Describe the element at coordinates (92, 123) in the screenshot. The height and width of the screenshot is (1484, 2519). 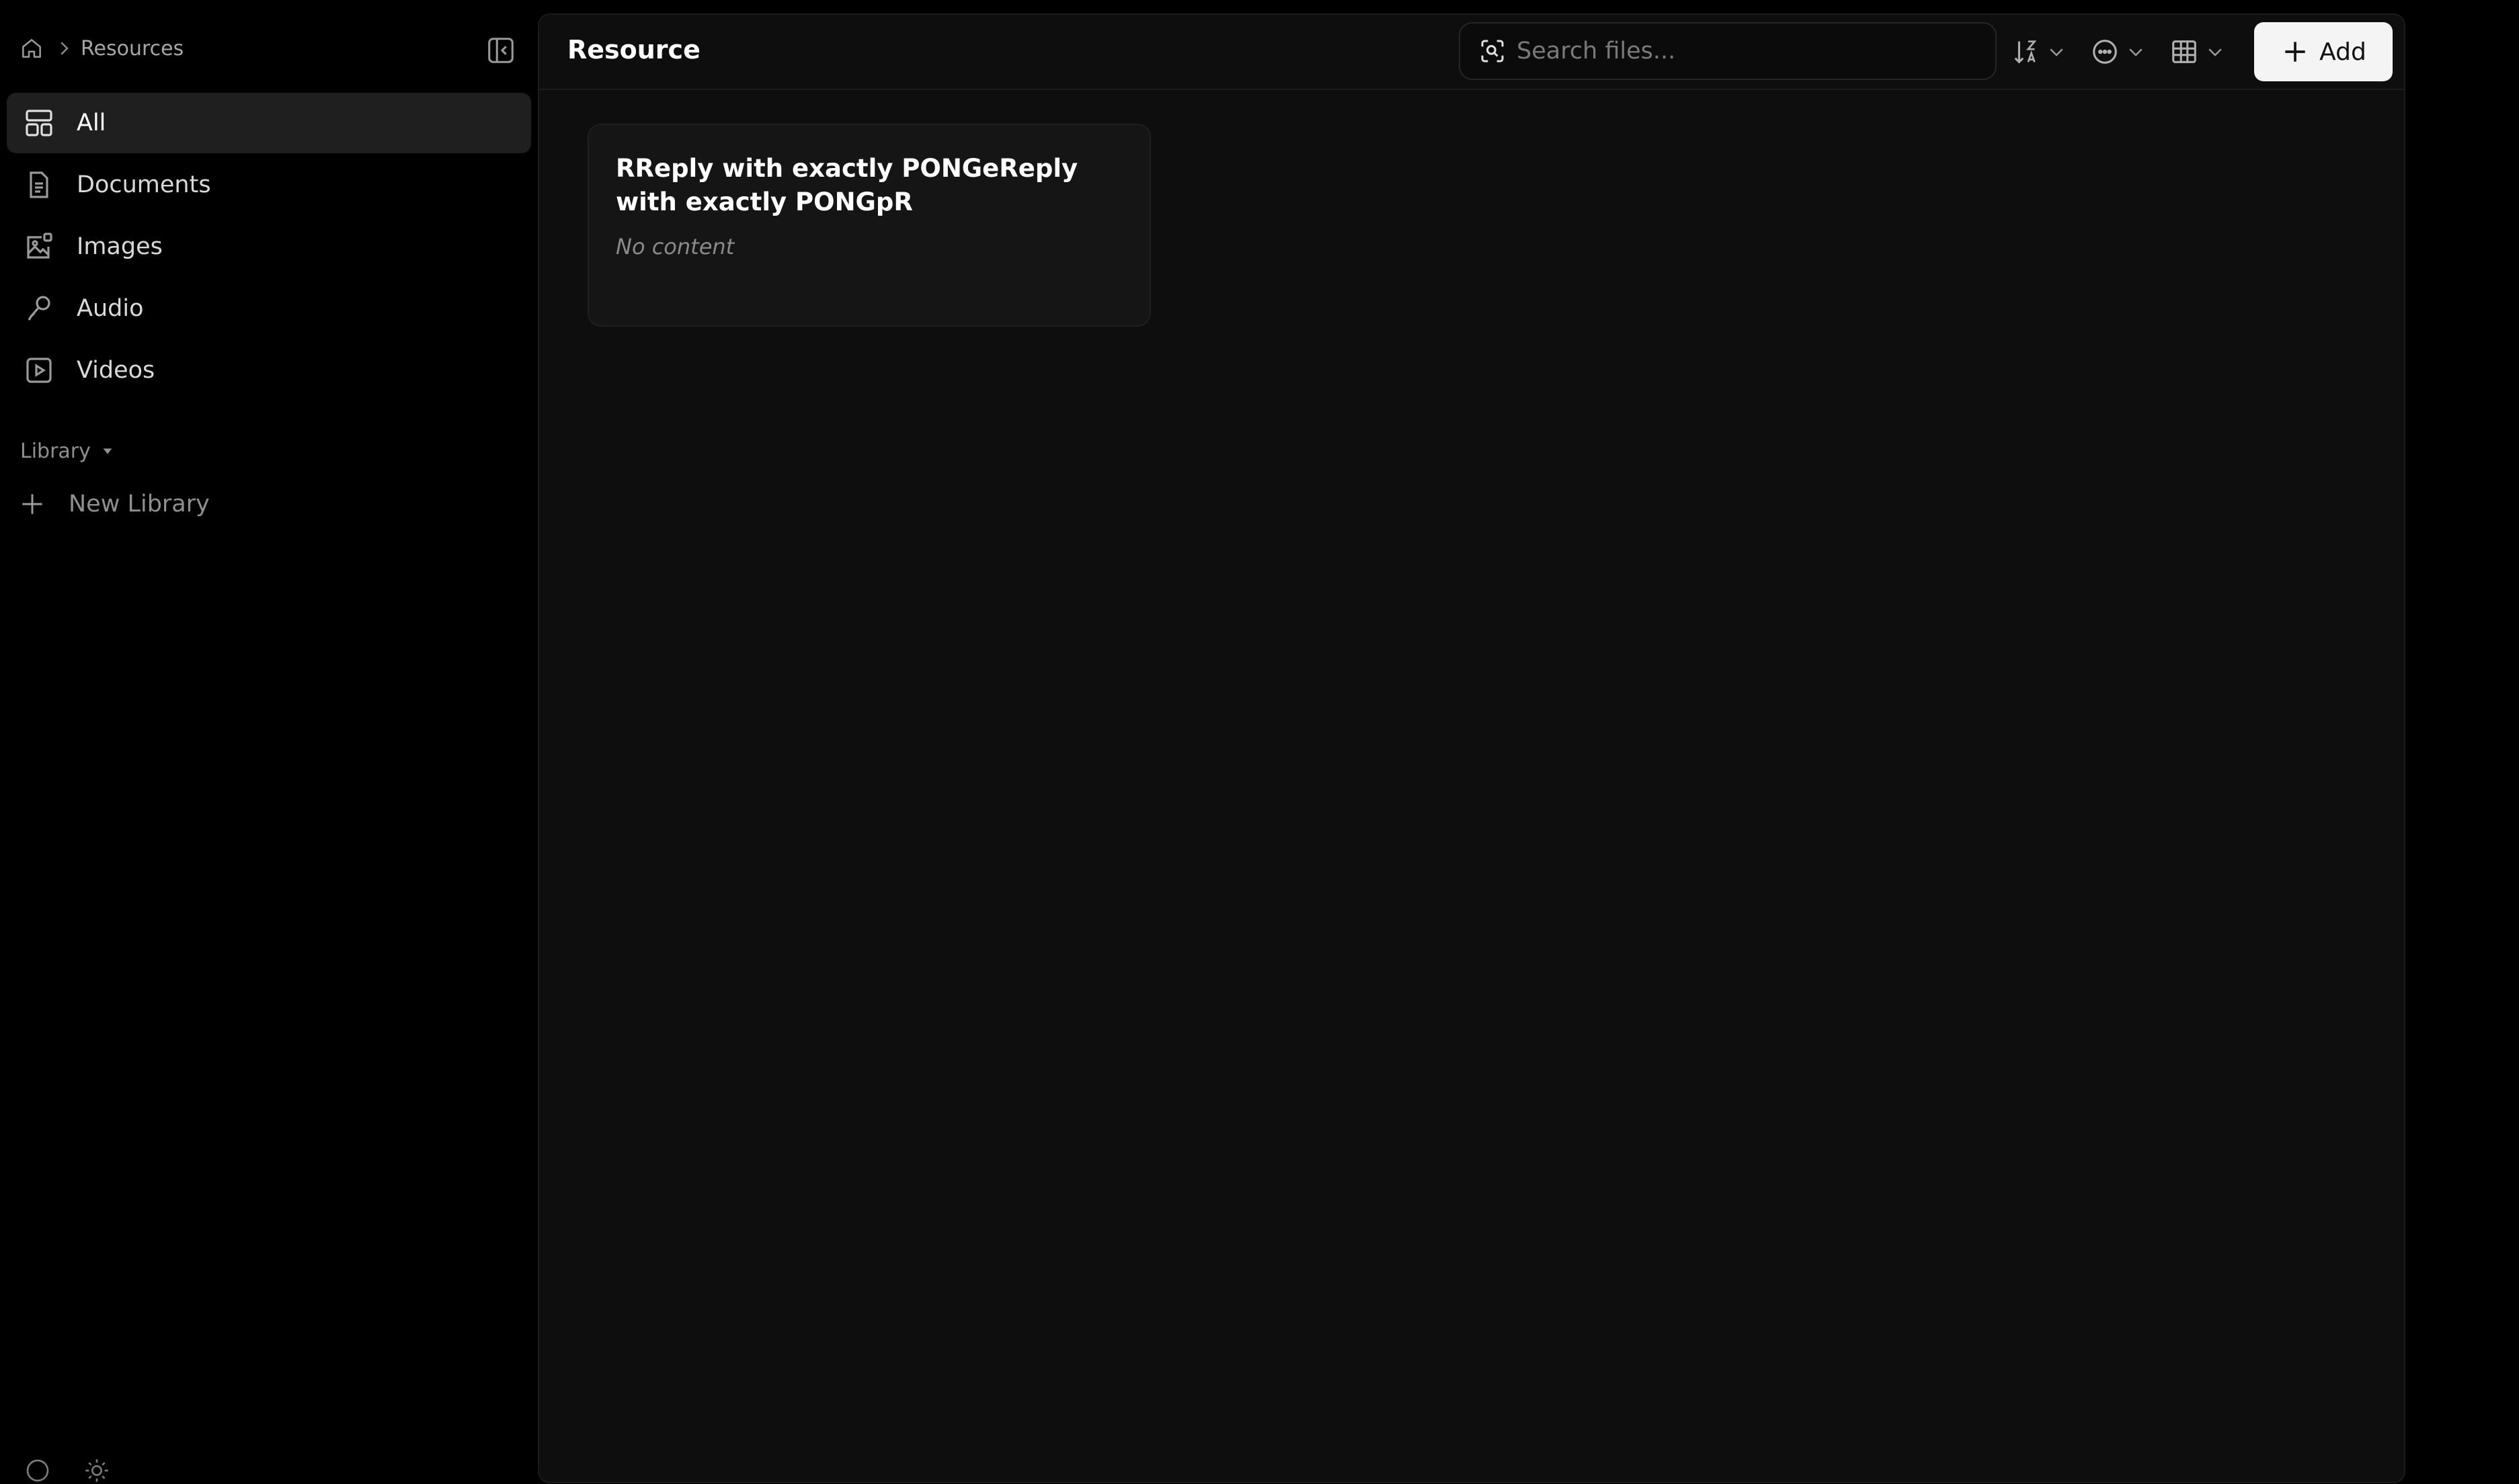
I see `sidebar-item-label: All` at that location.